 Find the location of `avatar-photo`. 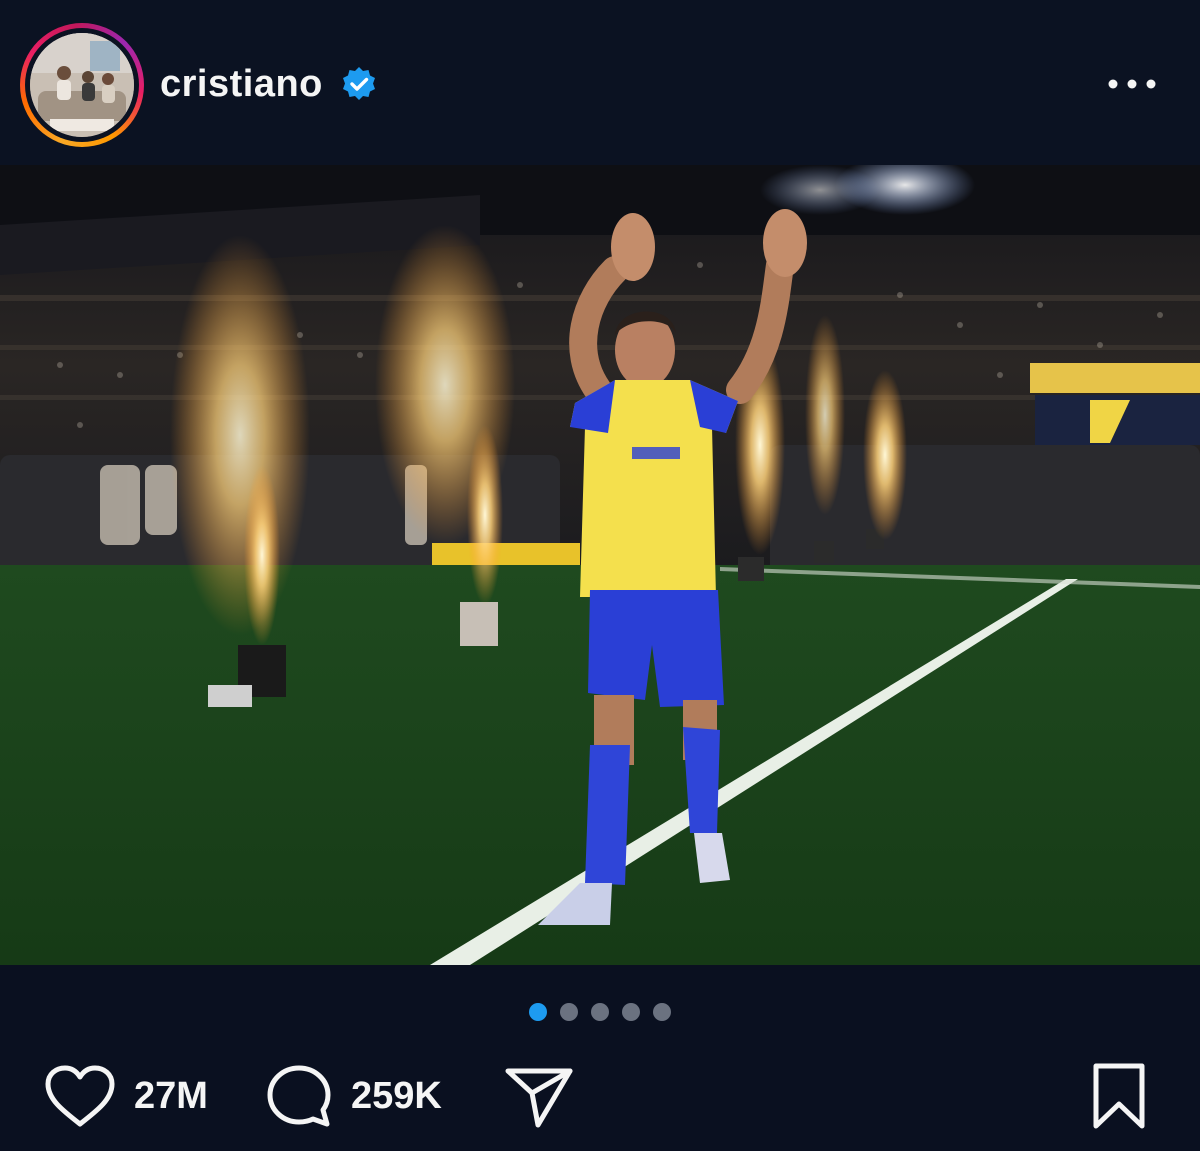

avatar-photo is located at coordinates (82, 85).